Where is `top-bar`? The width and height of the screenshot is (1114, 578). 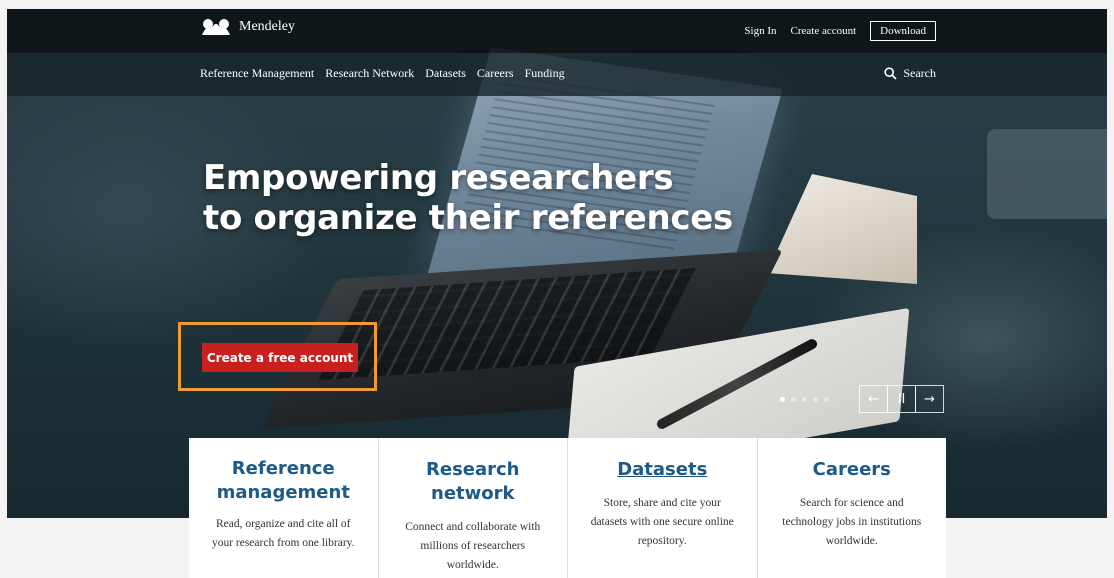
top-bar is located at coordinates (557, 31).